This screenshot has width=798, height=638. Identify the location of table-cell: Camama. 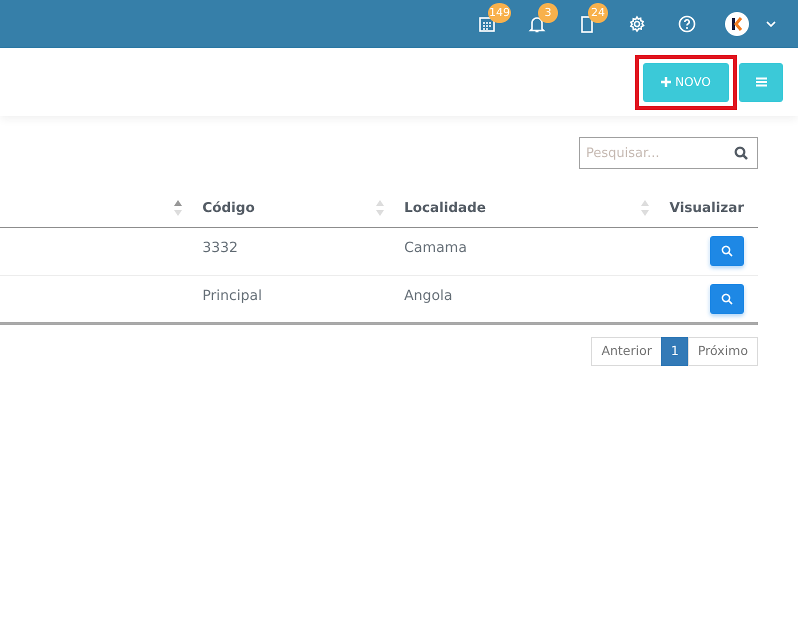
(435, 248).